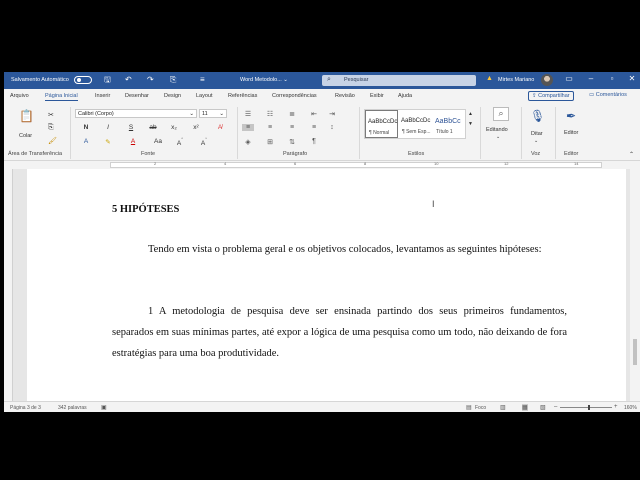 Image resolution: width=640 pixels, height=480 pixels. What do you see at coordinates (264, 80) in the screenshot?
I see `document-title: Word Metodolo... ⌄` at bounding box center [264, 80].